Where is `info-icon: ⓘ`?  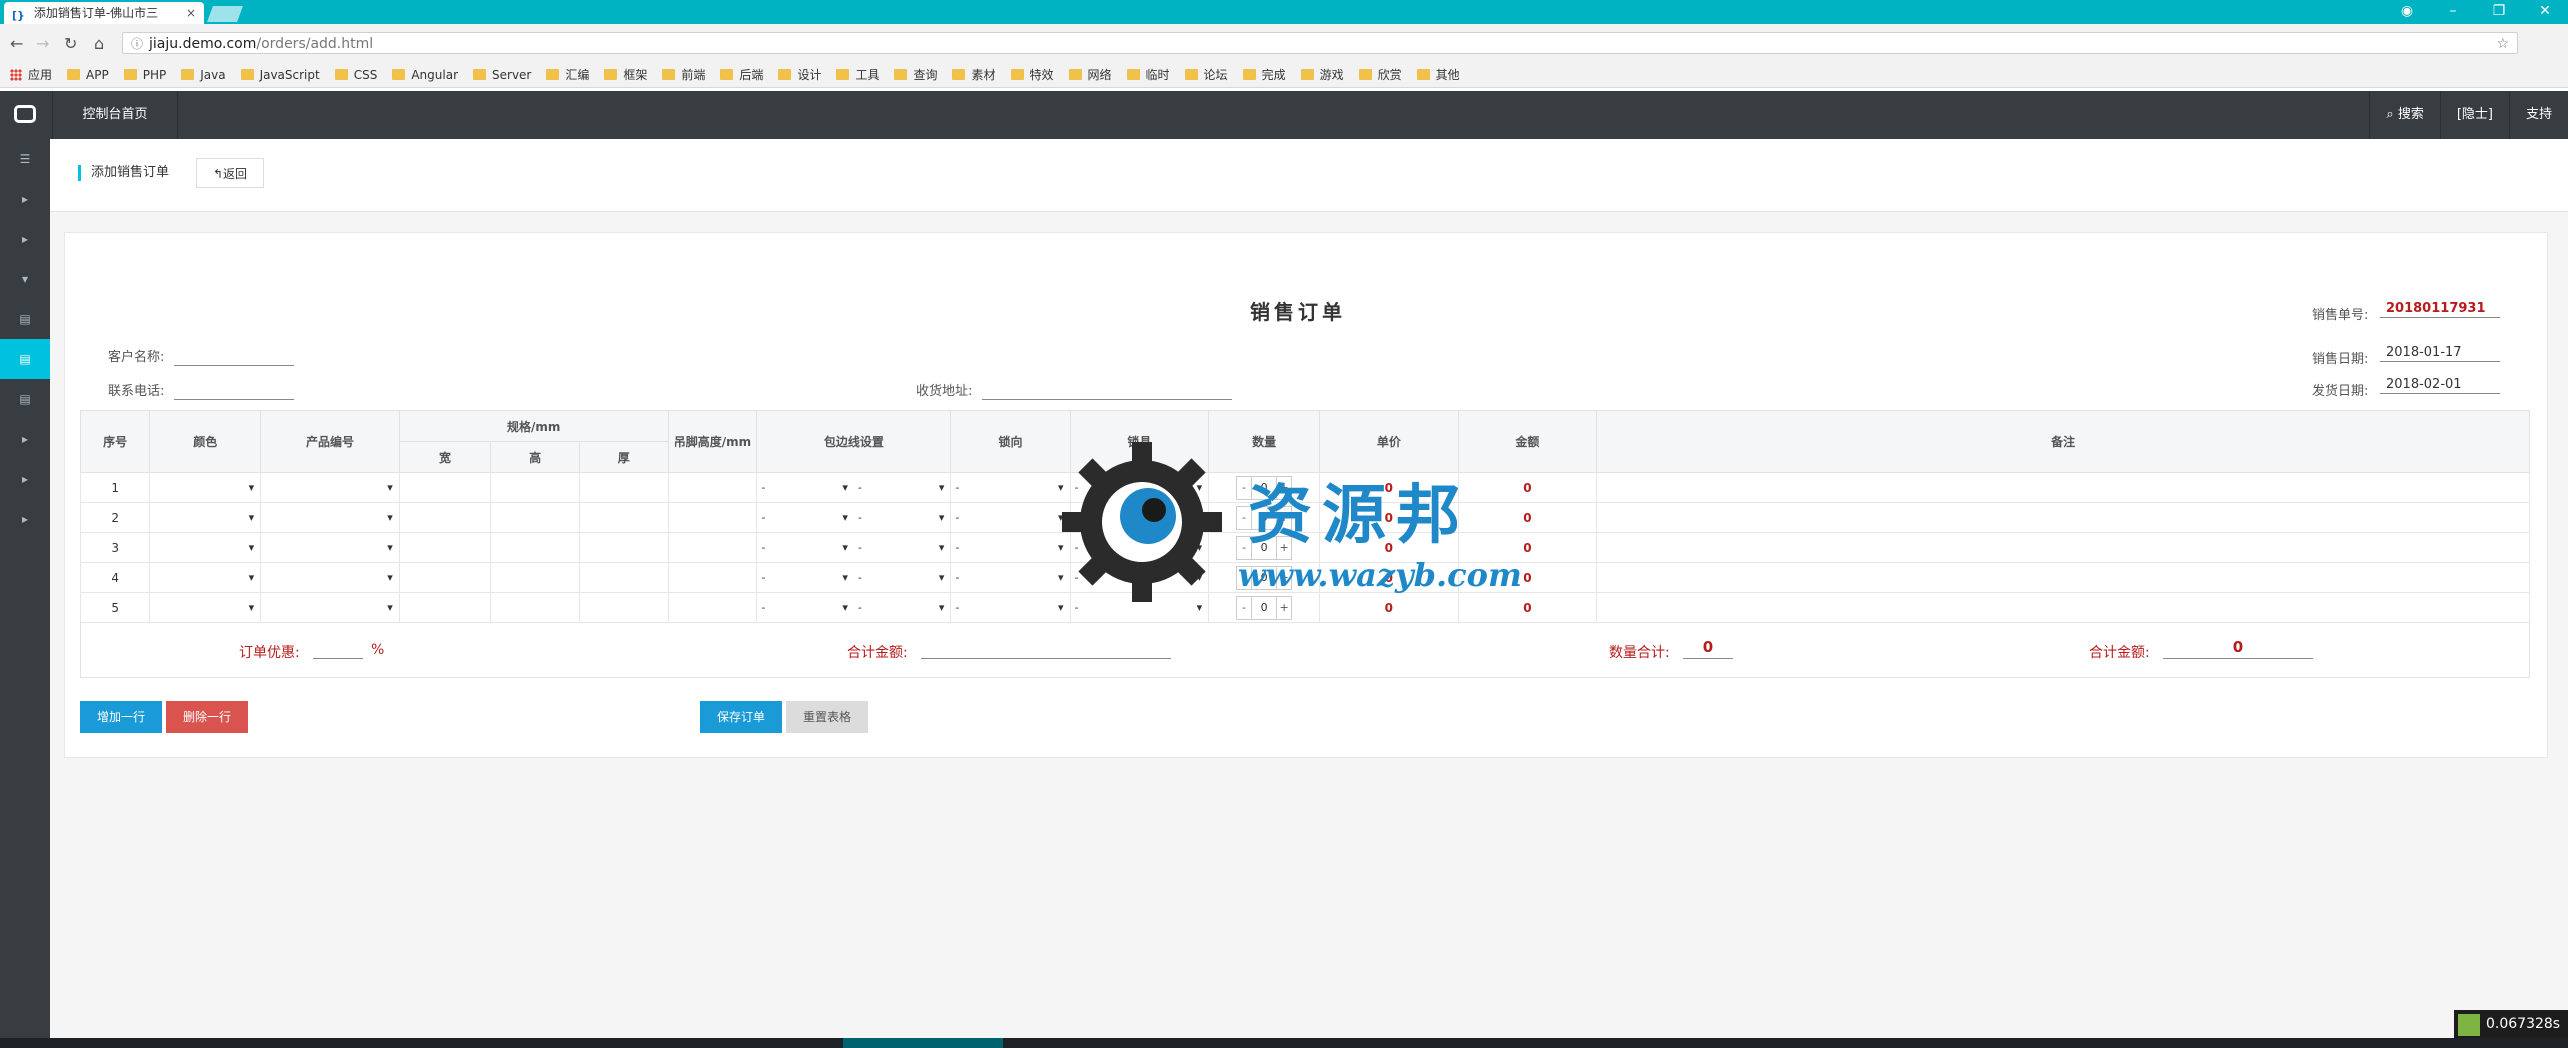 info-icon: ⓘ is located at coordinates (137, 44).